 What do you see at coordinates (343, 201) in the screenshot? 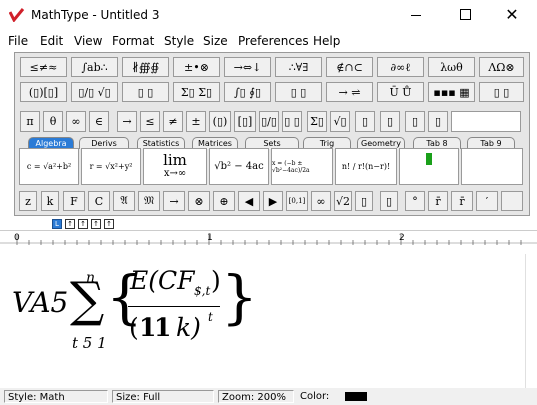
I see `bottom-bar-sqrt2: √2` at bounding box center [343, 201].